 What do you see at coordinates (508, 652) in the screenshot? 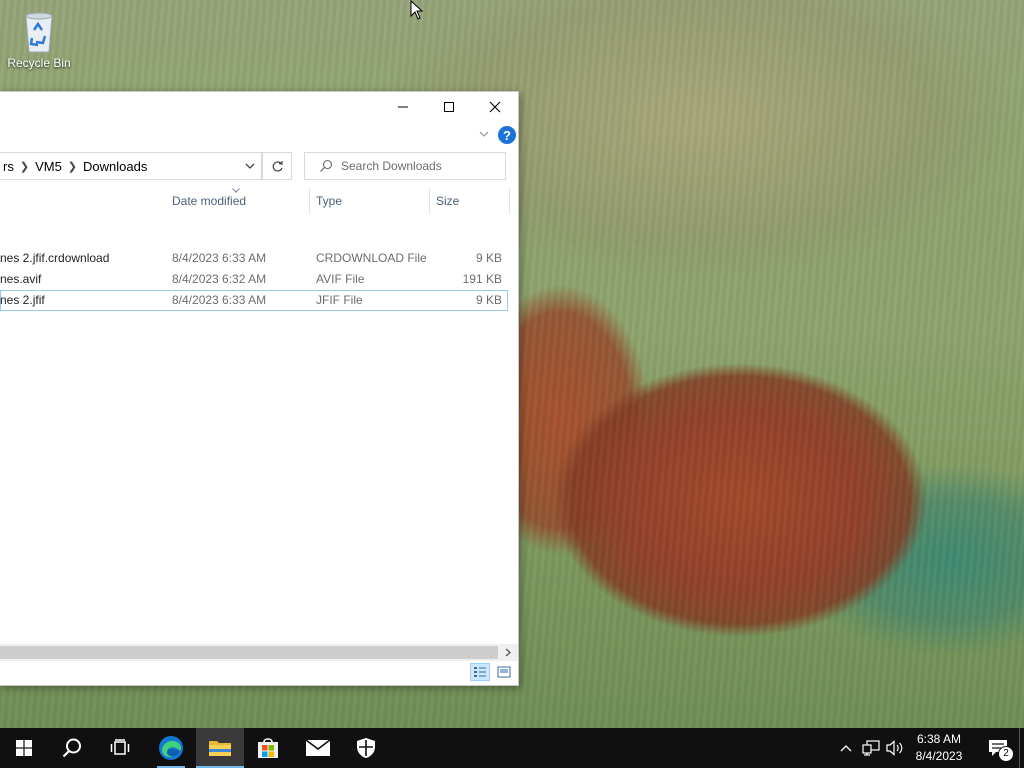
I see `scroll-right-icon` at bounding box center [508, 652].